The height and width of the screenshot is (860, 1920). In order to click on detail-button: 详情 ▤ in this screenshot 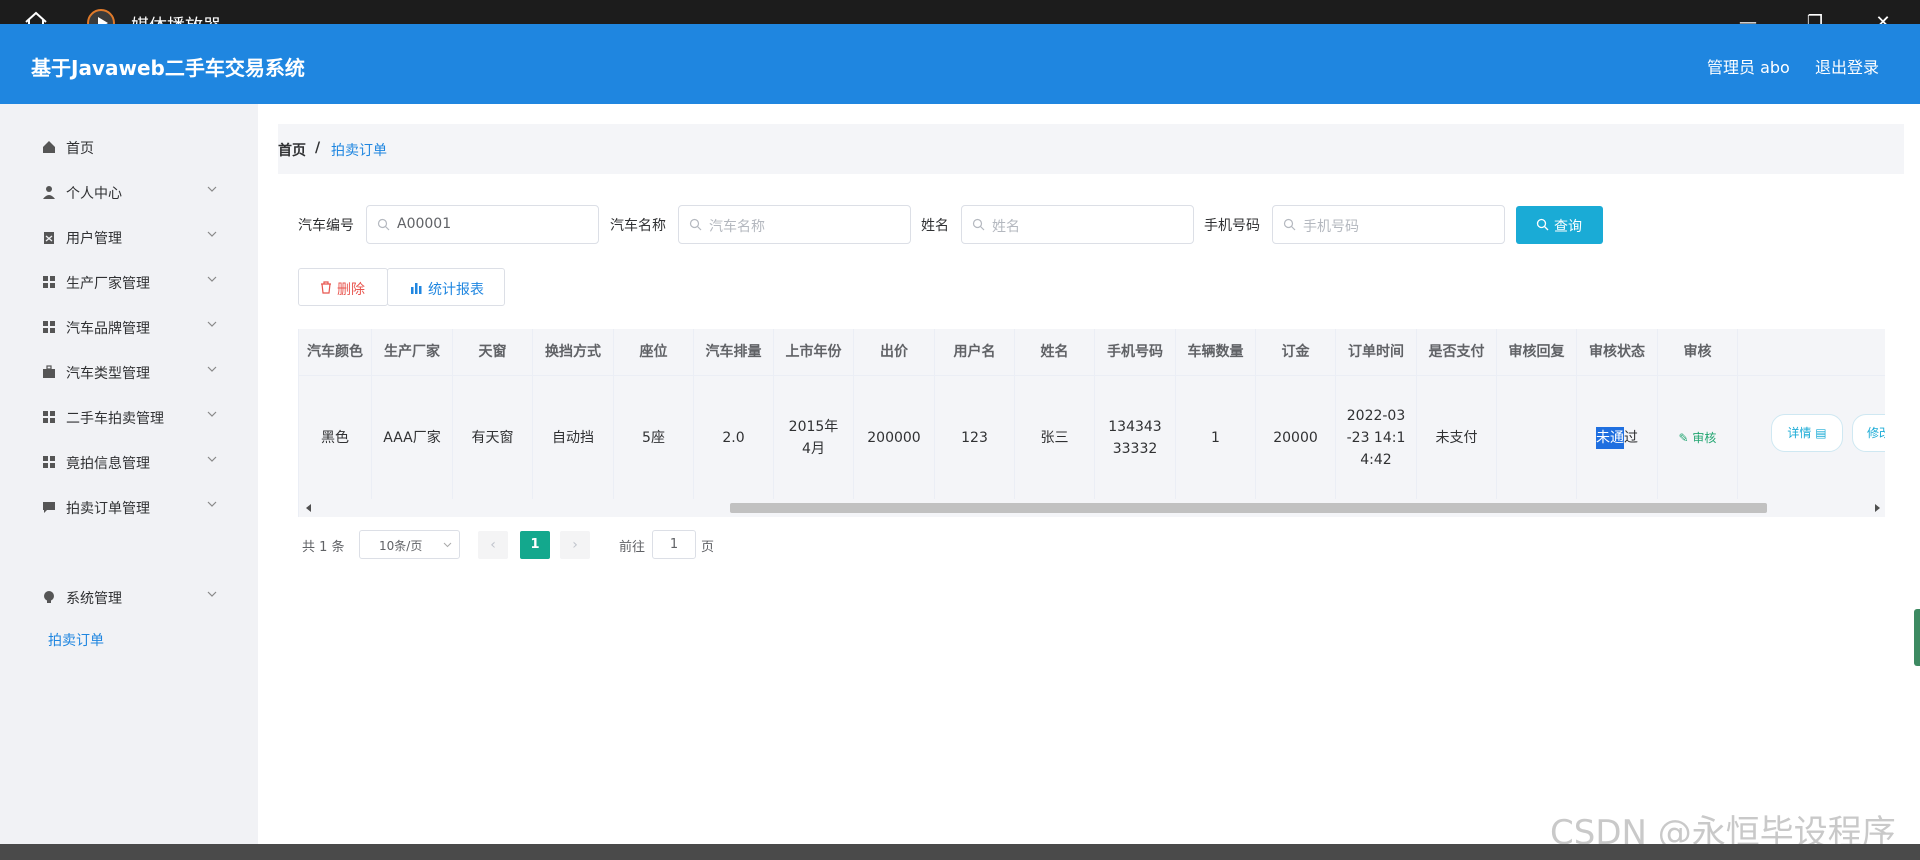, I will do `click(1807, 433)`.